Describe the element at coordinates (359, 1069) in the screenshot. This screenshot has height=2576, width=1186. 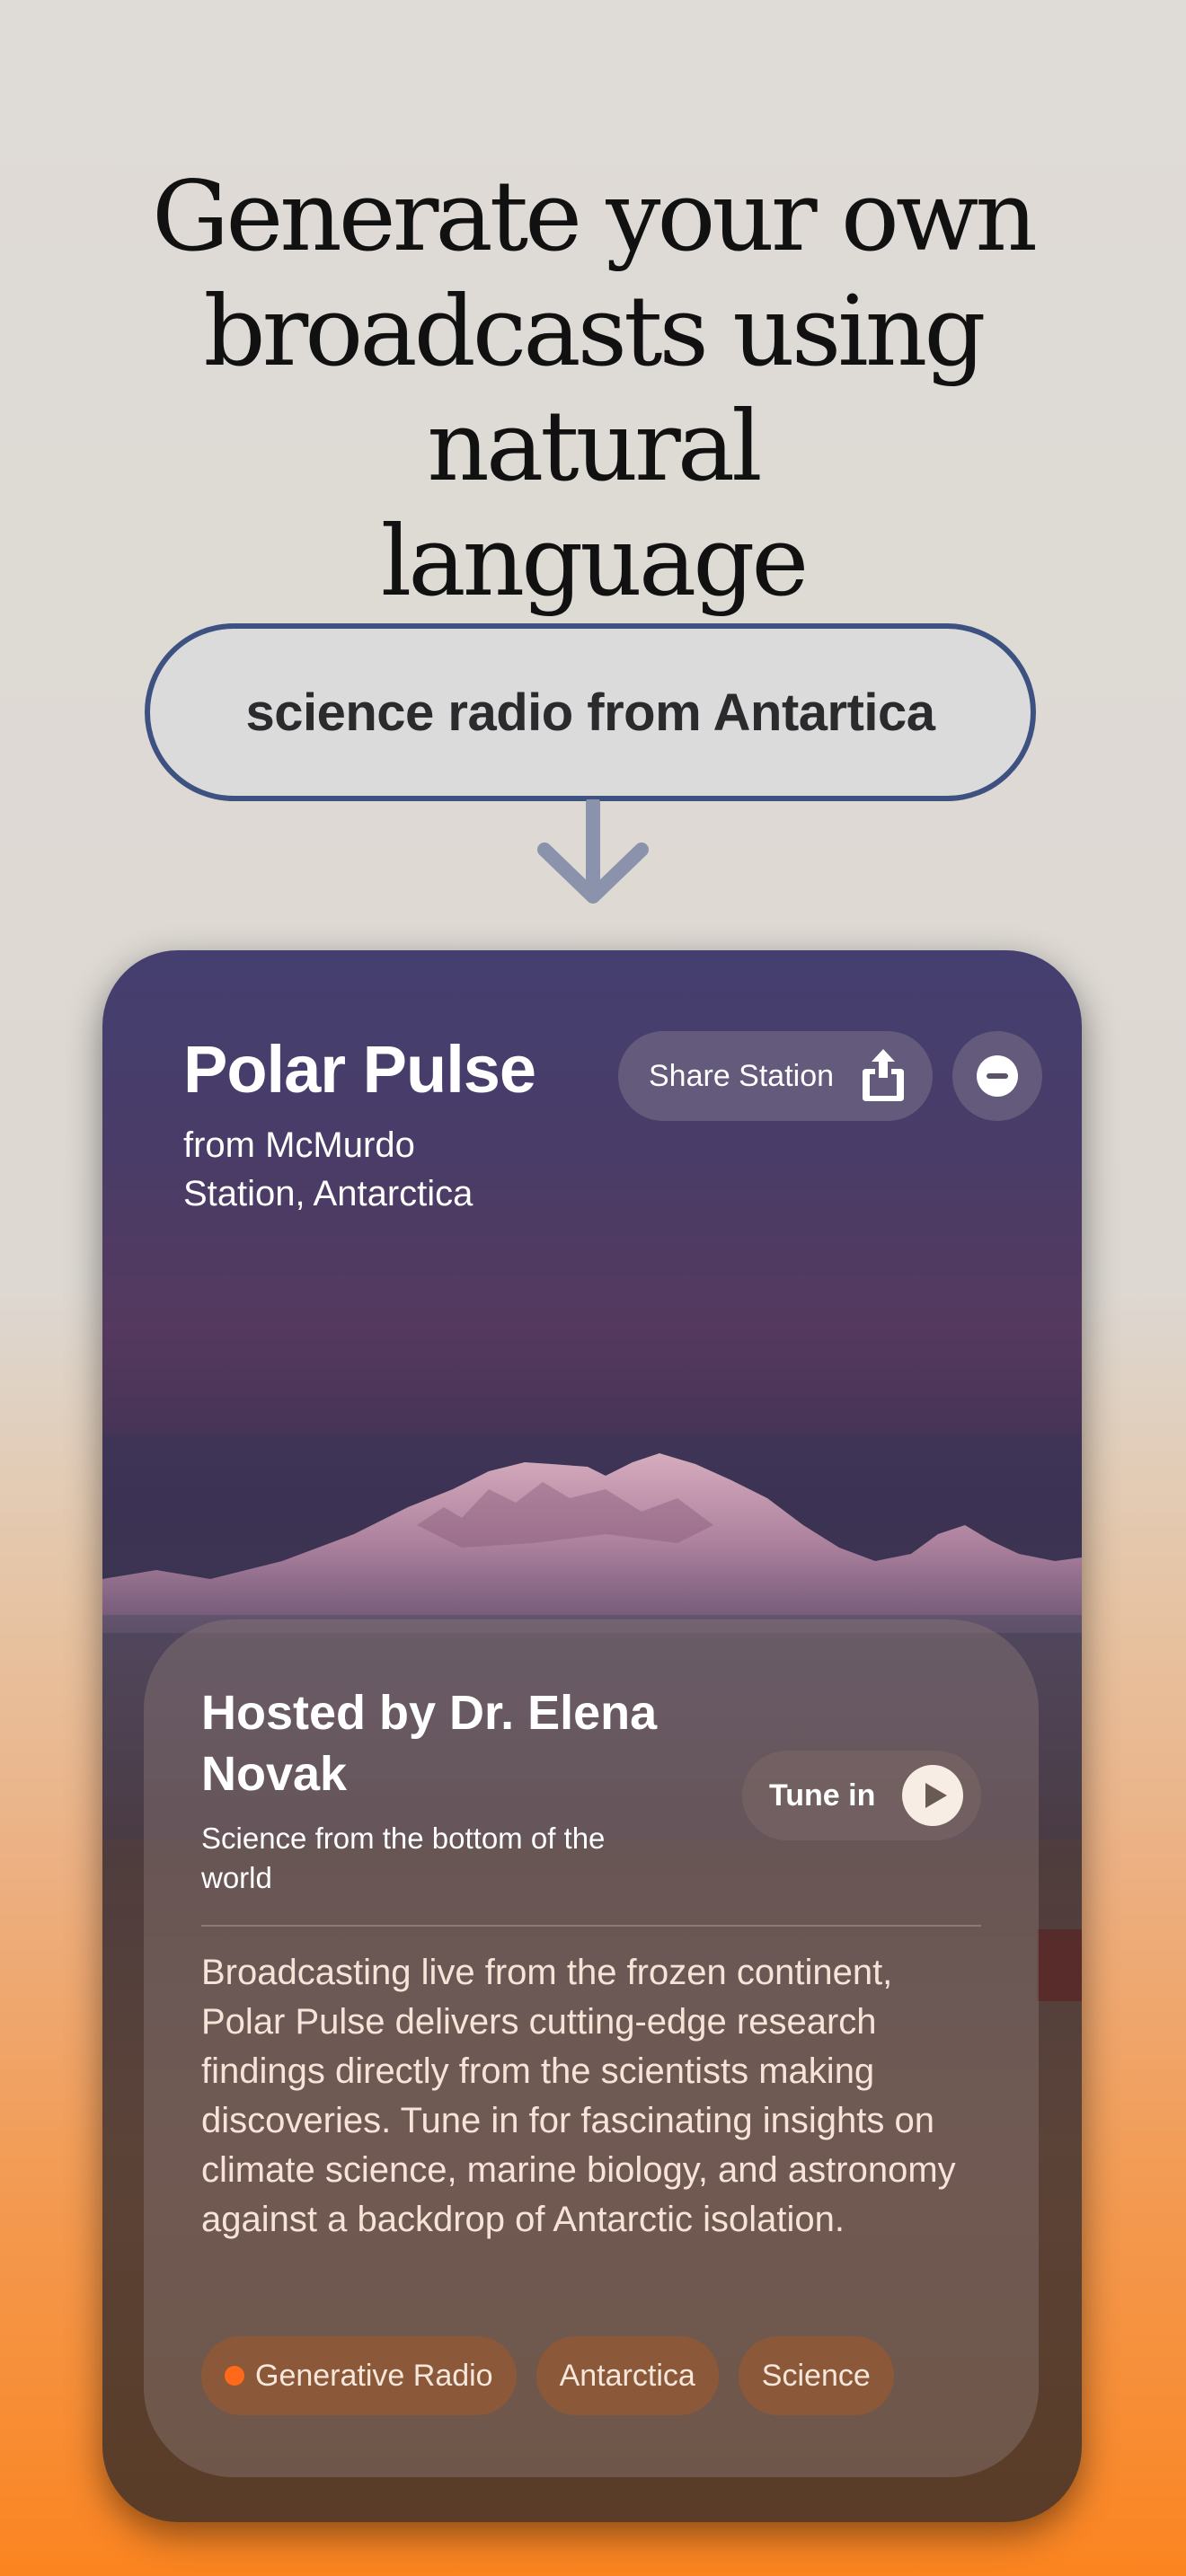
I see `station-title: Polar Pulse` at that location.